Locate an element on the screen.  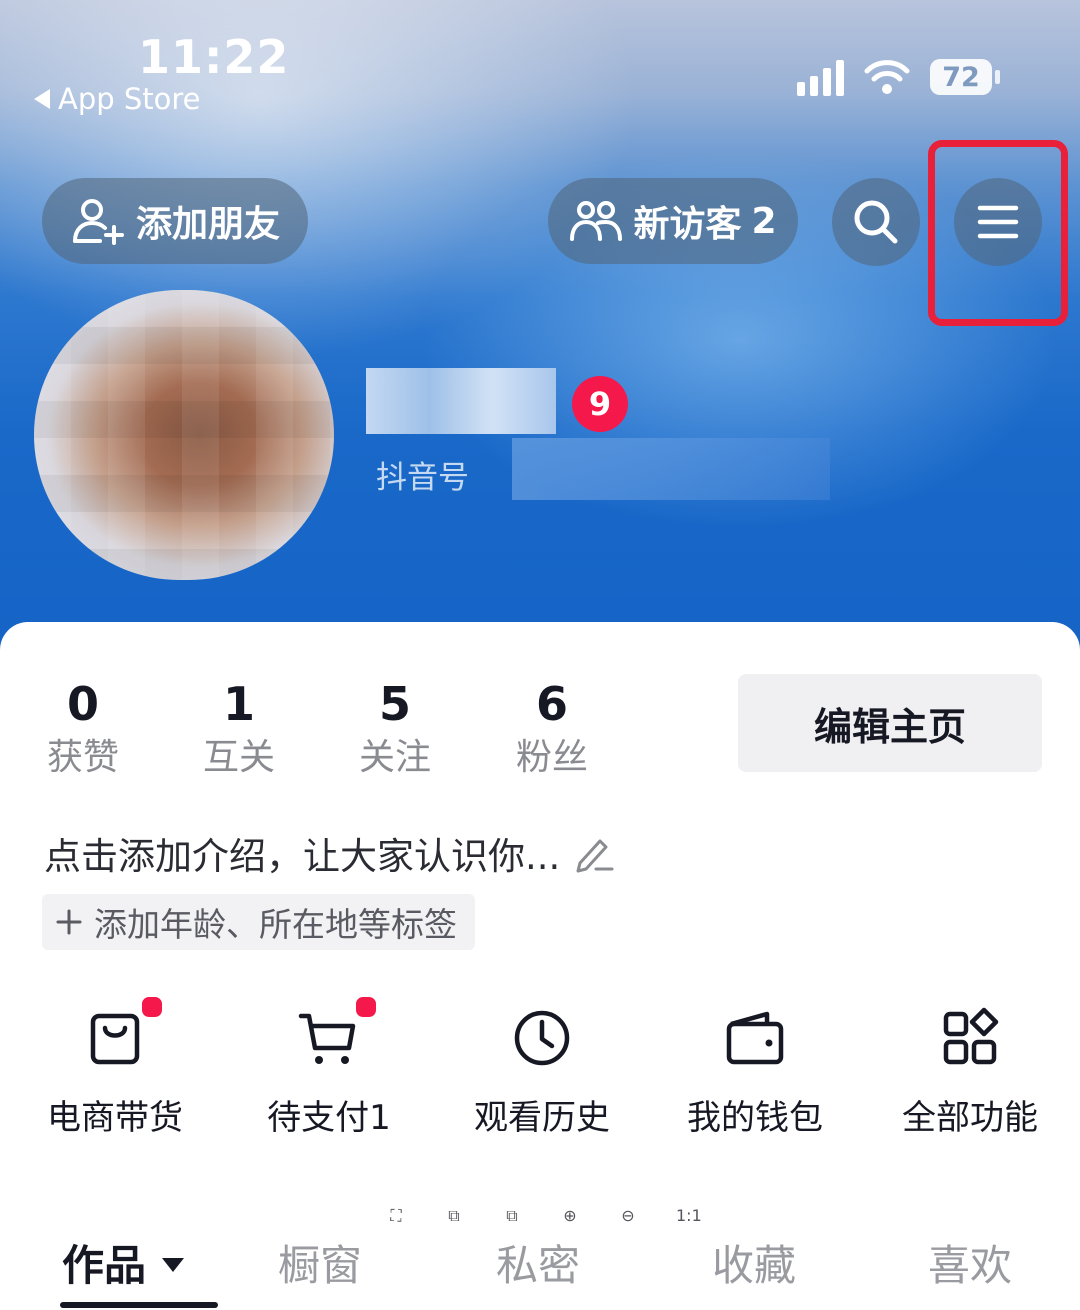
add-friend-button: 添加朋友 is located at coordinates (175, 221).